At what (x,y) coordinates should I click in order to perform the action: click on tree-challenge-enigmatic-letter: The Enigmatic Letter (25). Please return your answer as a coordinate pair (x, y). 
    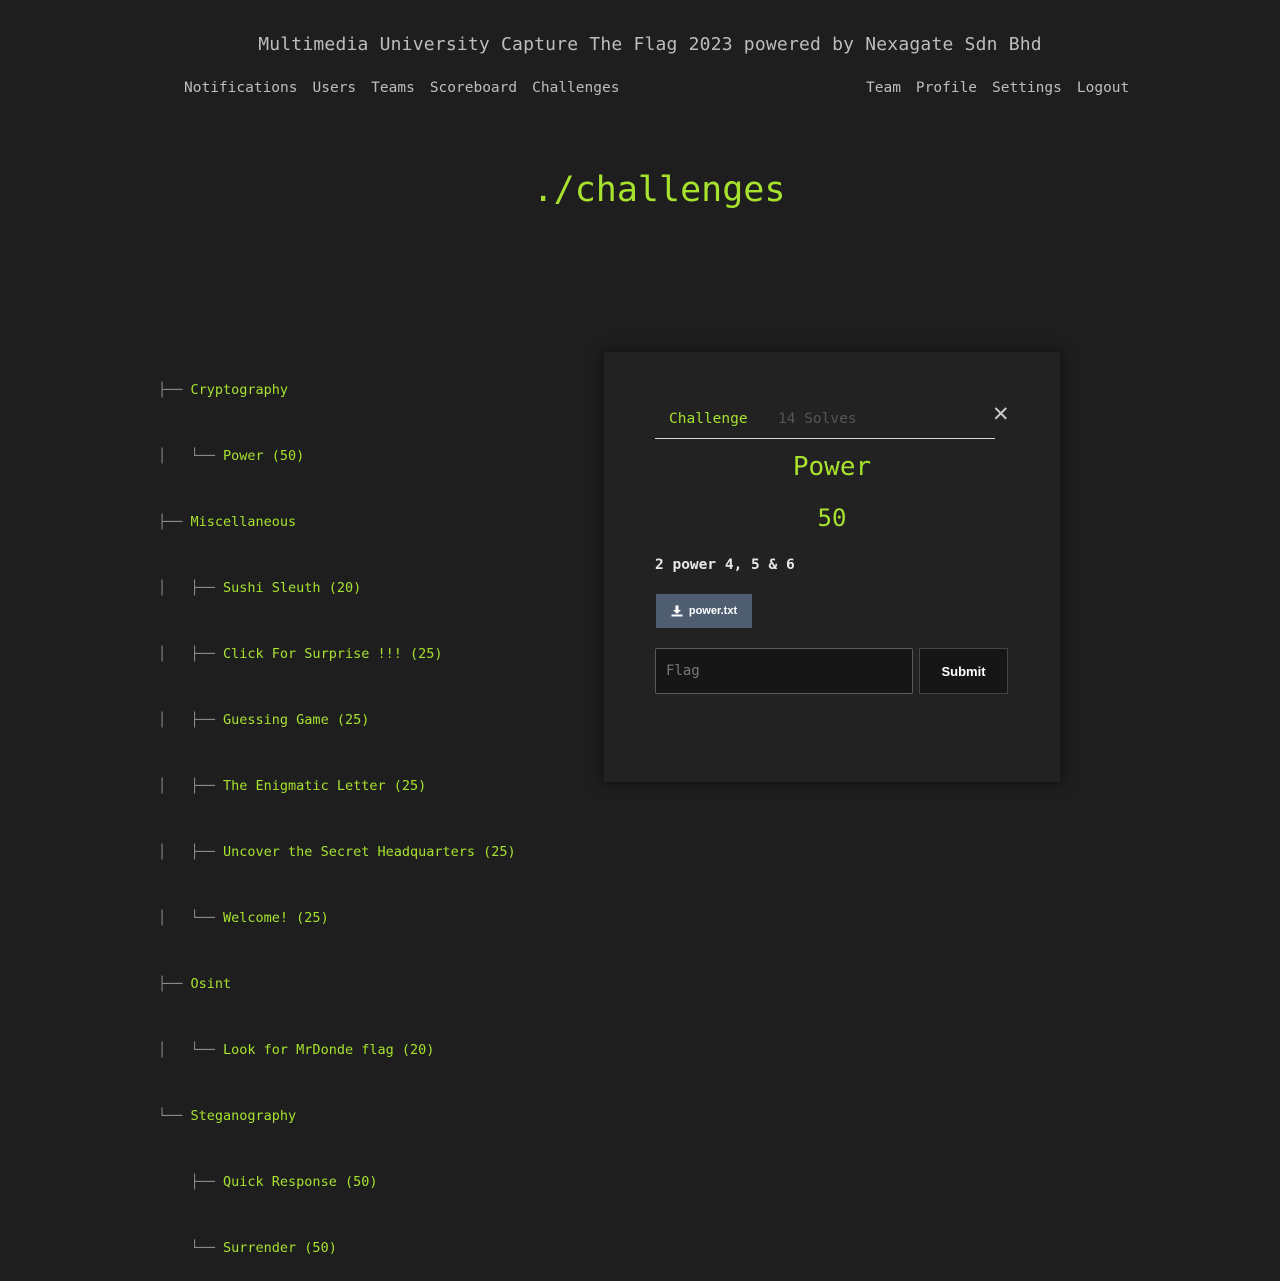
    Looking at the image, I should click on (324, 786).